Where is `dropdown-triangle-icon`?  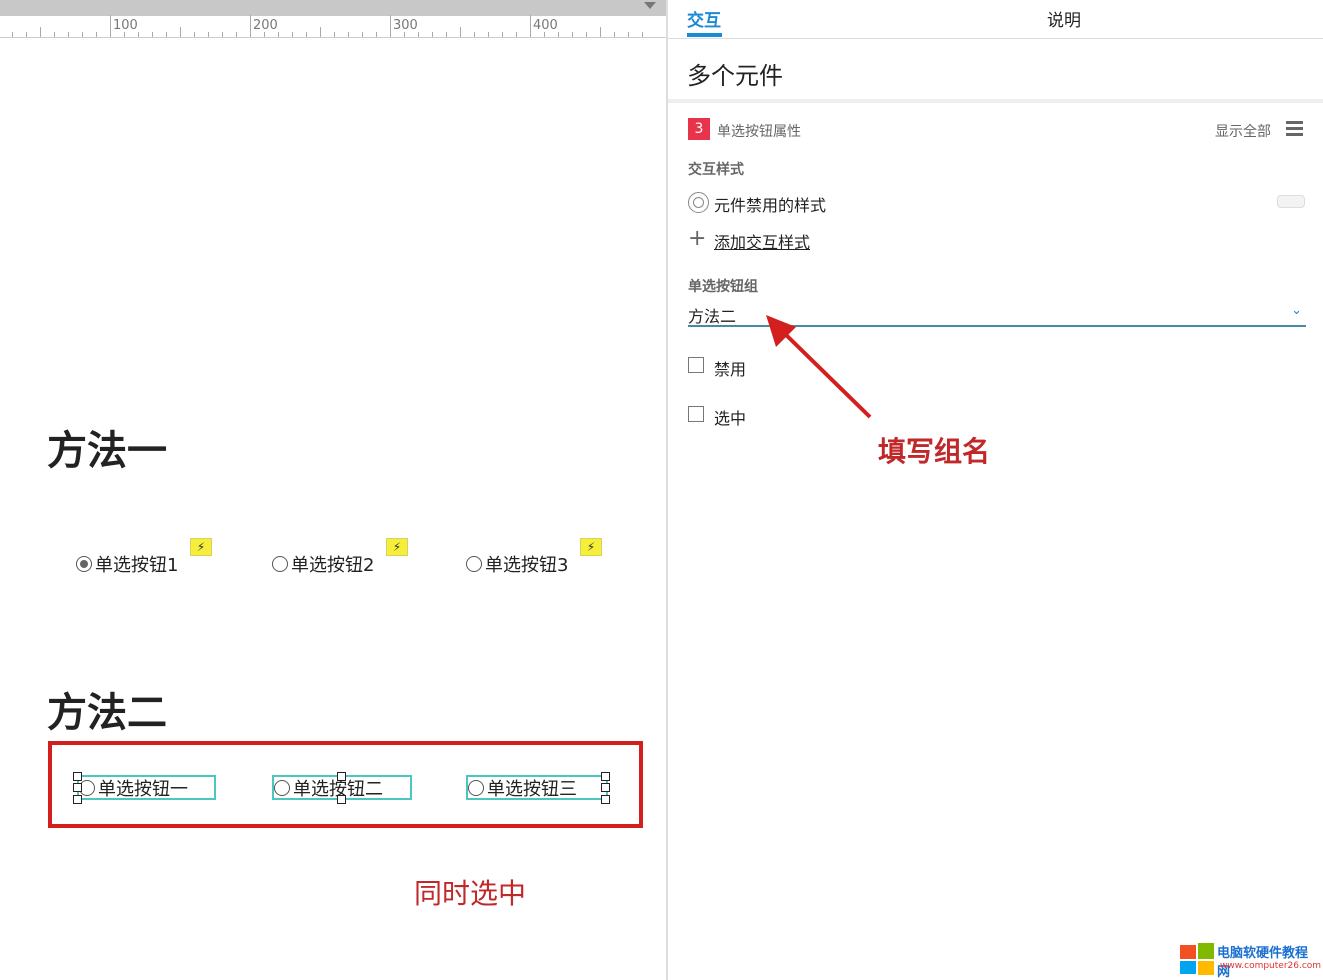
dropdown-triangle-icon is located at coordinates (650, 5).